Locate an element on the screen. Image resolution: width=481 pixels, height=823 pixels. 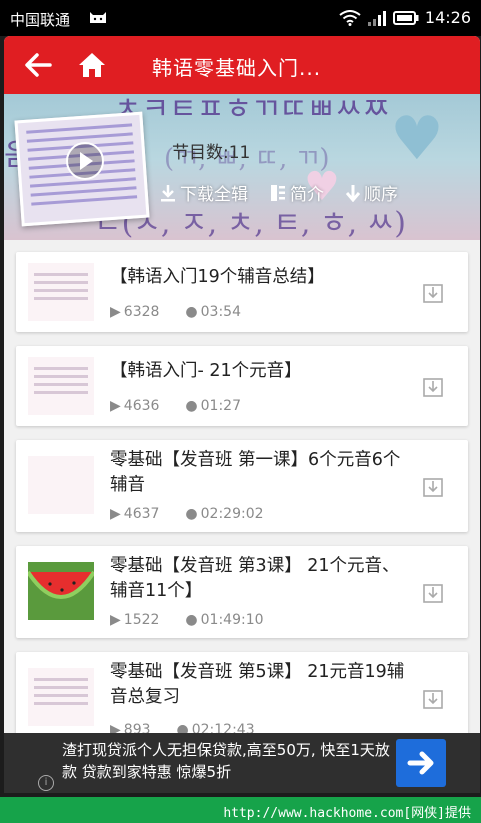
arrow-right-icon is located at coordinates (420, 763).